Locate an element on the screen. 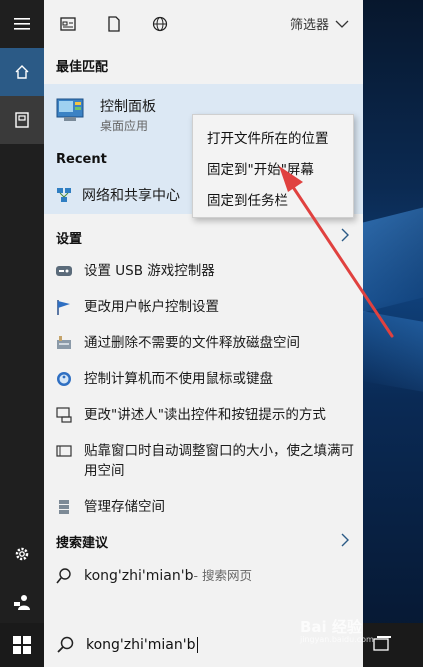 Image resolution: width=423 pixels, height=667 pixels. recent-item-label: 网络和共享中心 is located at coordinates (131, 196).